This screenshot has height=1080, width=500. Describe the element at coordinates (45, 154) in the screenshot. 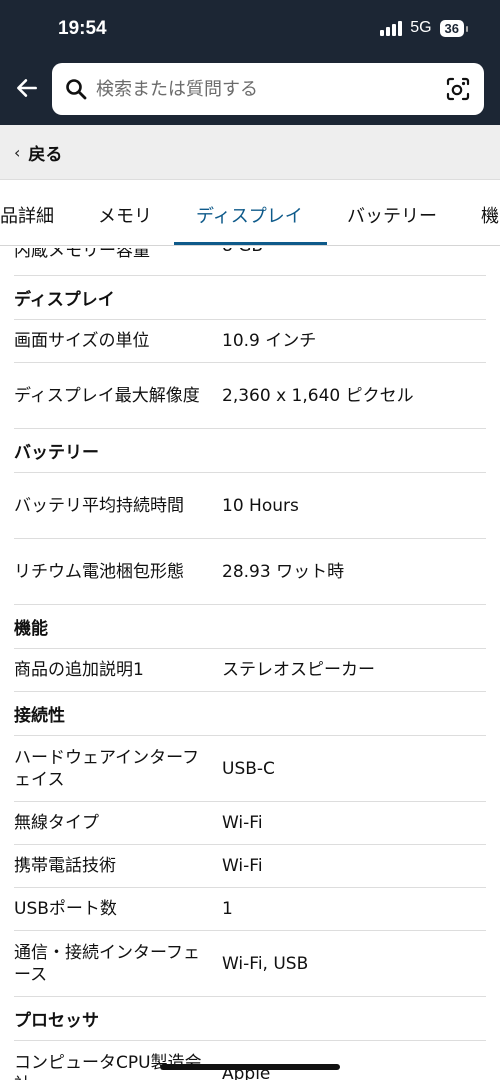

I see `back-label: 戻る` at that location.